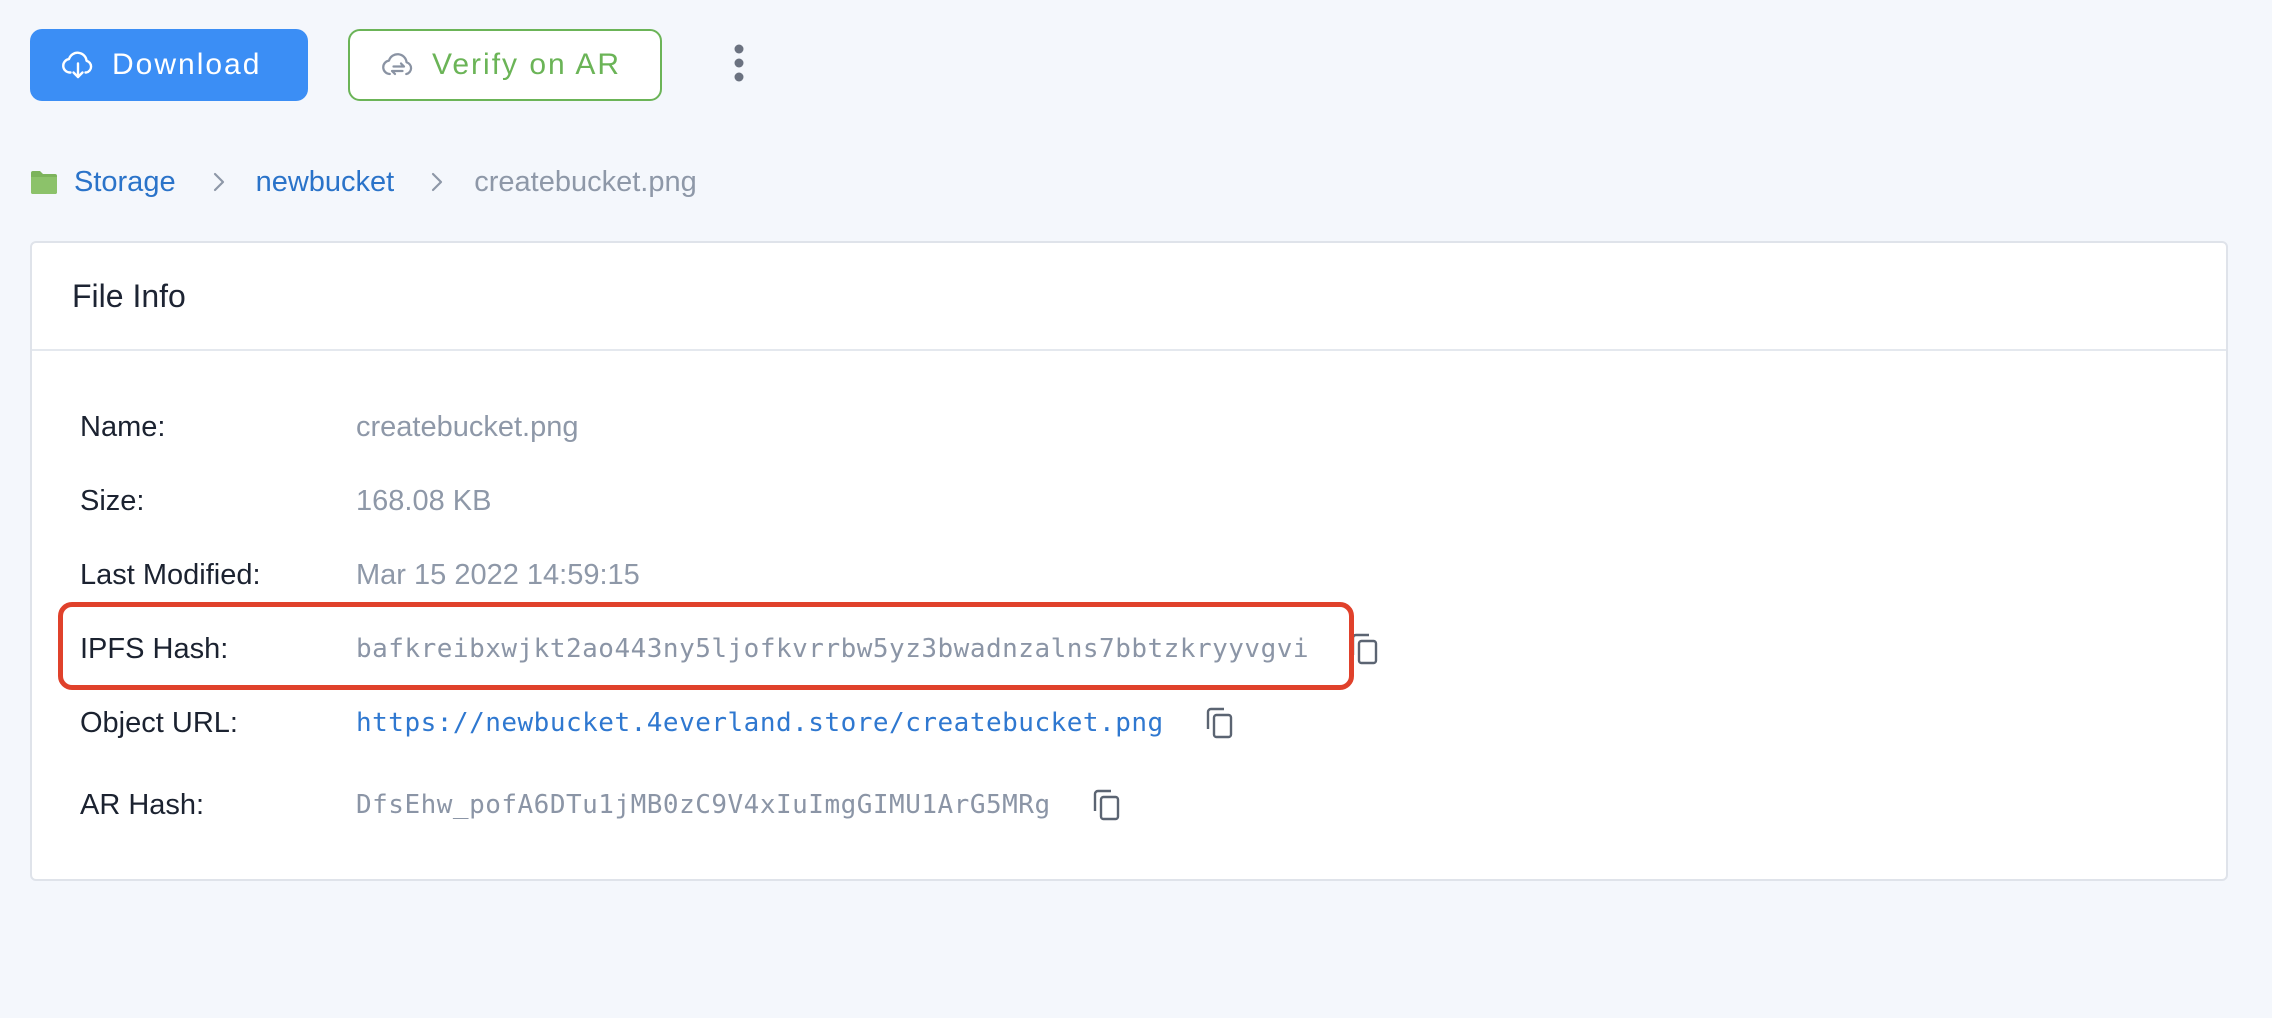  What do you see at coordinates (424, 500) in the screenshot?
I see `size-value: 168.08 KB` at bounding box center [424, 500].